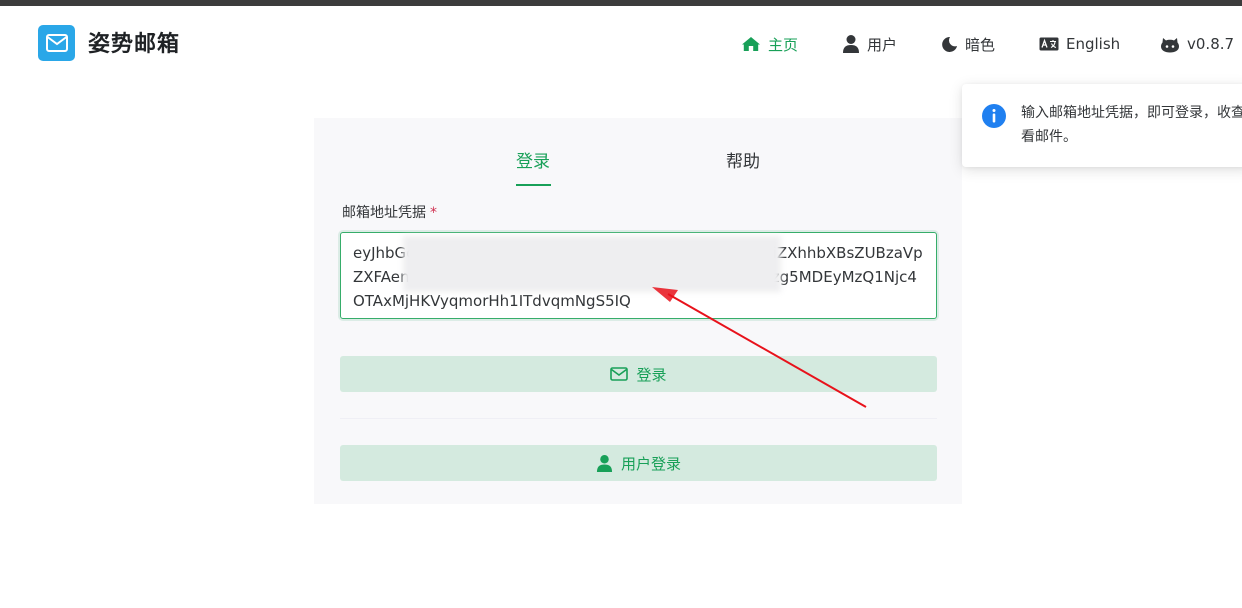  What do you see at coordinates (1049, 44) in the screenshot?
I see `language-icon` at bounding box center [1049, 44].